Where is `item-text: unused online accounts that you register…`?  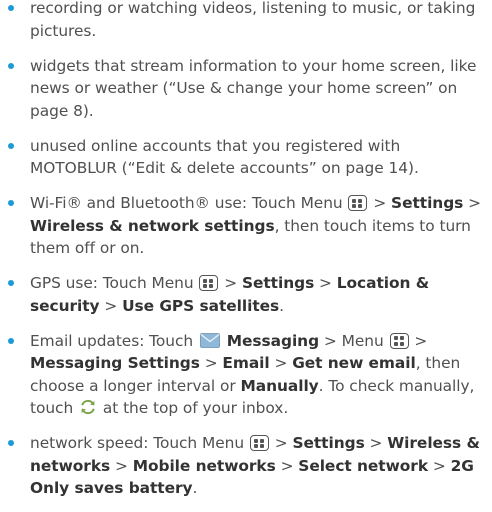
item-text: unused online accounts that you register… is located at coordinates (224, 157).